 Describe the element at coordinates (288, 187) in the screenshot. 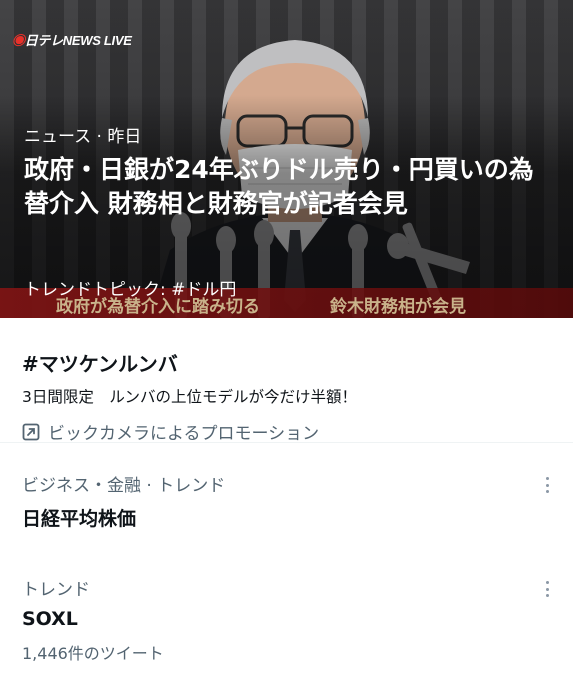

I see `news-headline: 政府・日銀が24年ぶりドル売り・円買いの為替介入 財務相と財務官が記者会見` at that location.